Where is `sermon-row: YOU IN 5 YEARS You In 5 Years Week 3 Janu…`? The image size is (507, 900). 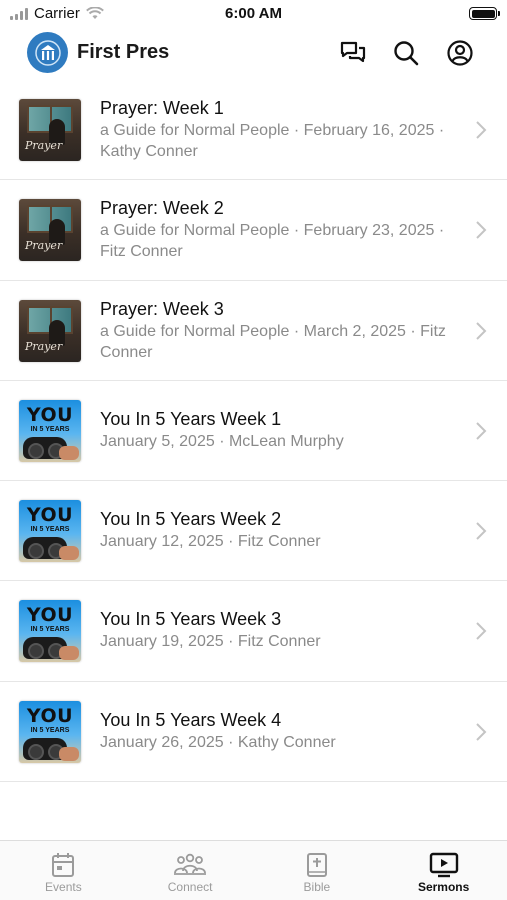
sermon-row: YOU IN 5 YEARS You In 5 Years Week 3 Janu… is located at coordinates (253, 631).